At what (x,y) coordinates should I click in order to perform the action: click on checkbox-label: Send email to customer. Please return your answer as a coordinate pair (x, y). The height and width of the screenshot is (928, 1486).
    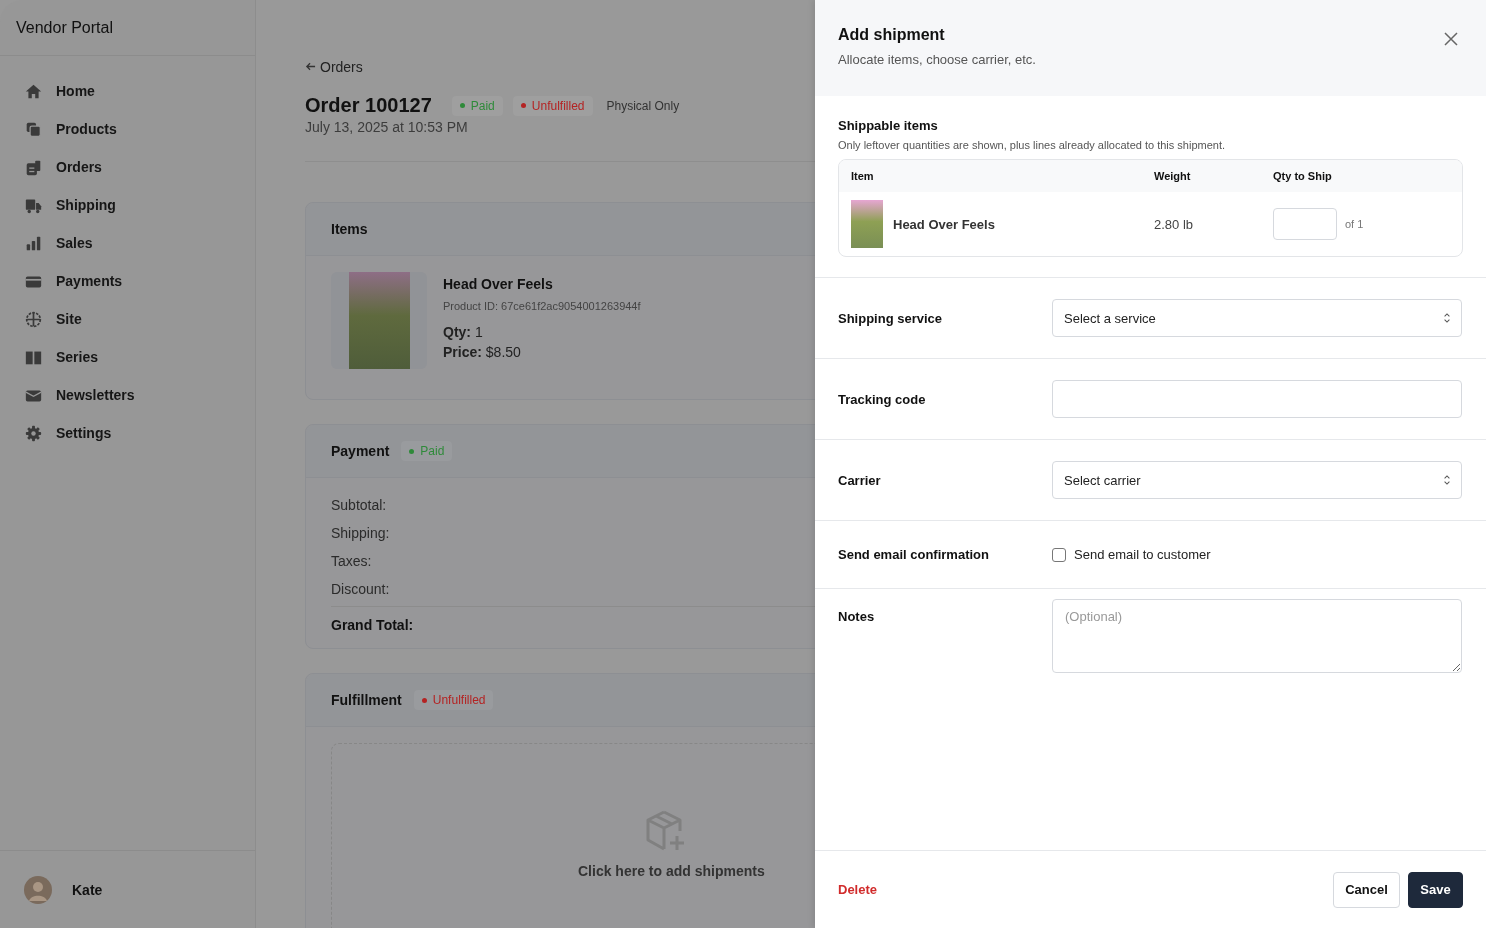
    Looking at the image, I should click on (1142, 554).